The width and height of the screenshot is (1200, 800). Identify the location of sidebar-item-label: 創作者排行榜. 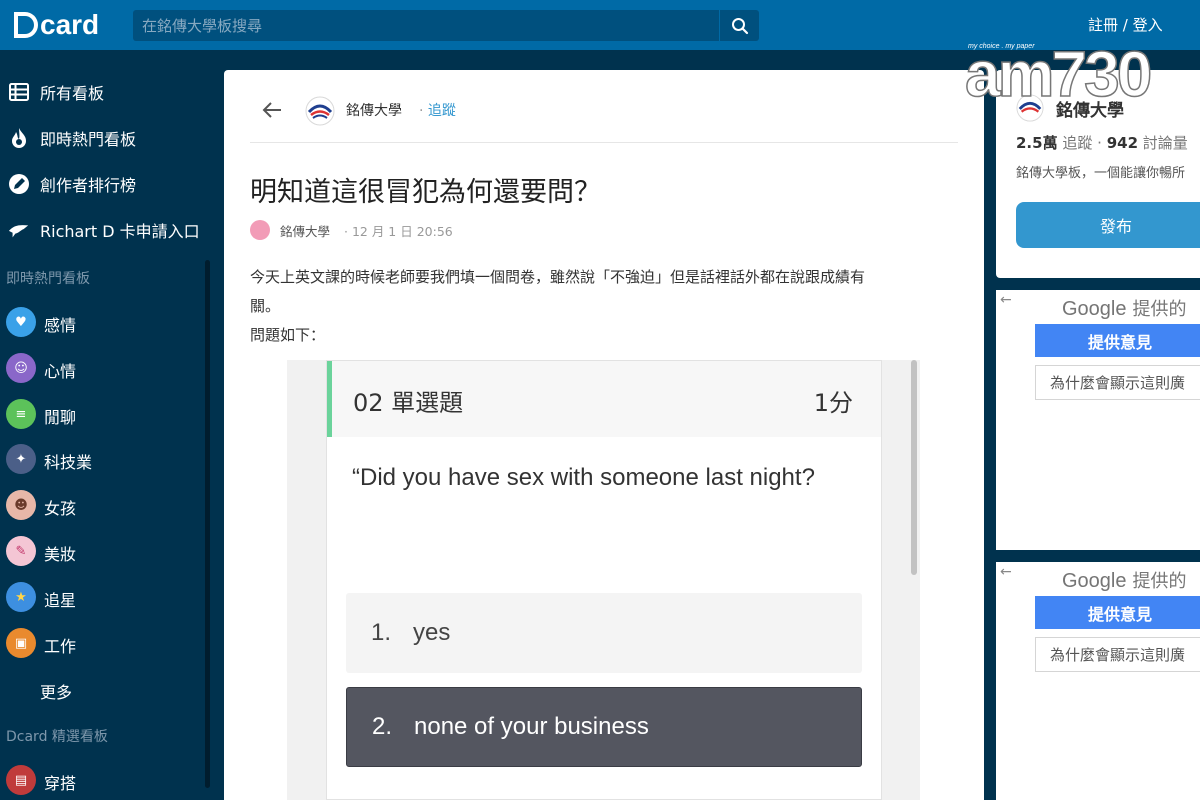
(88, 185).